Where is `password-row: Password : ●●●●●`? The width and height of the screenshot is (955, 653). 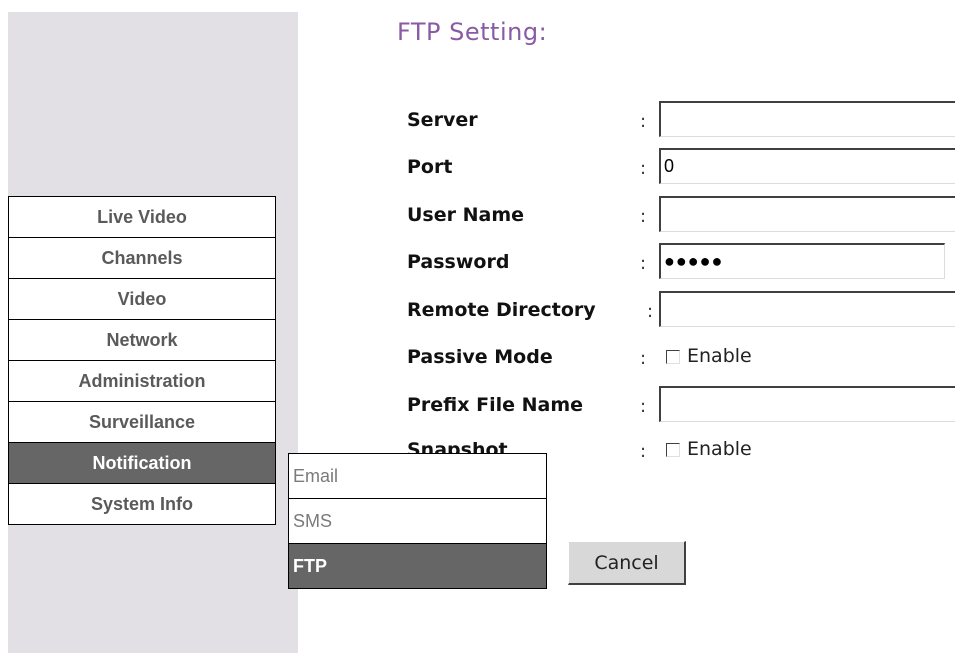 password-row: Password : ●●●●● is located at coordinates (681, 263).